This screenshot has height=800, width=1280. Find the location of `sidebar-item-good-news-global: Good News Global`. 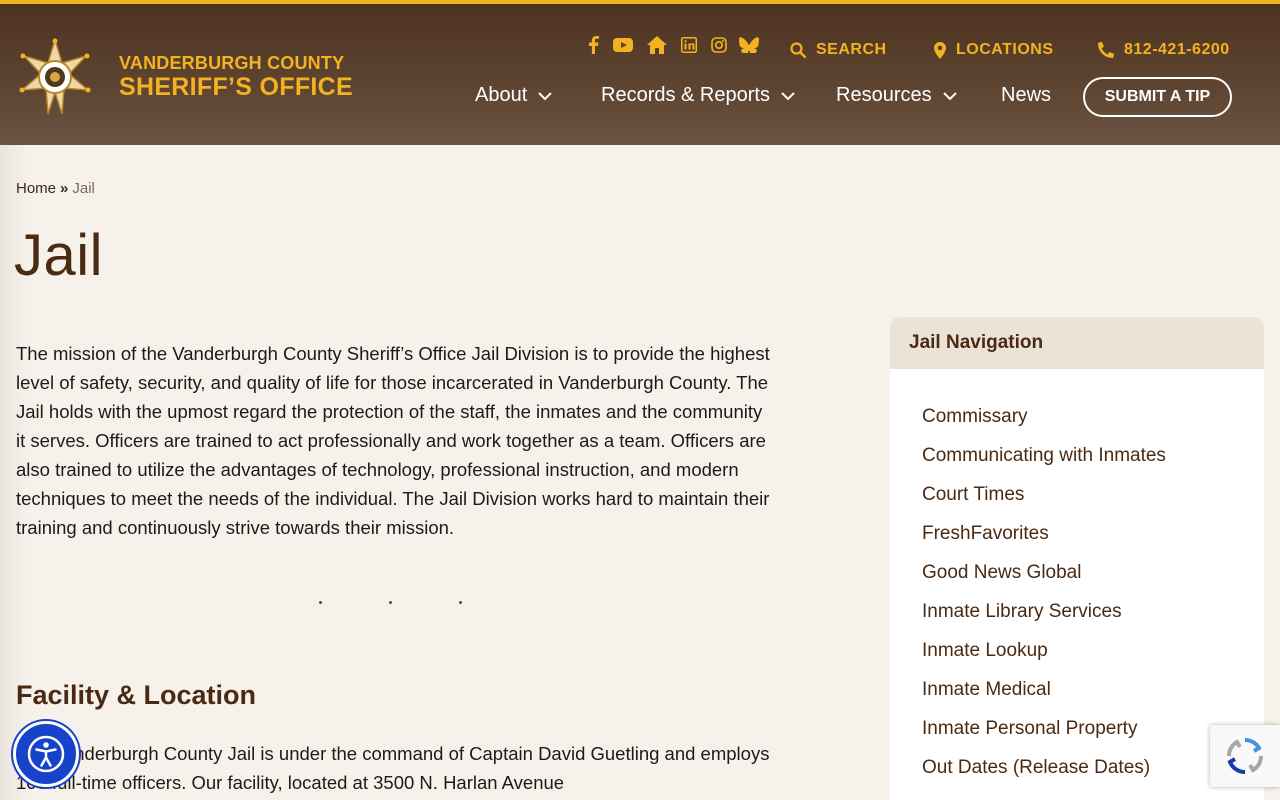

sidebar-item-good-news-global: Good News Global is located at coordinates (1077, 580).